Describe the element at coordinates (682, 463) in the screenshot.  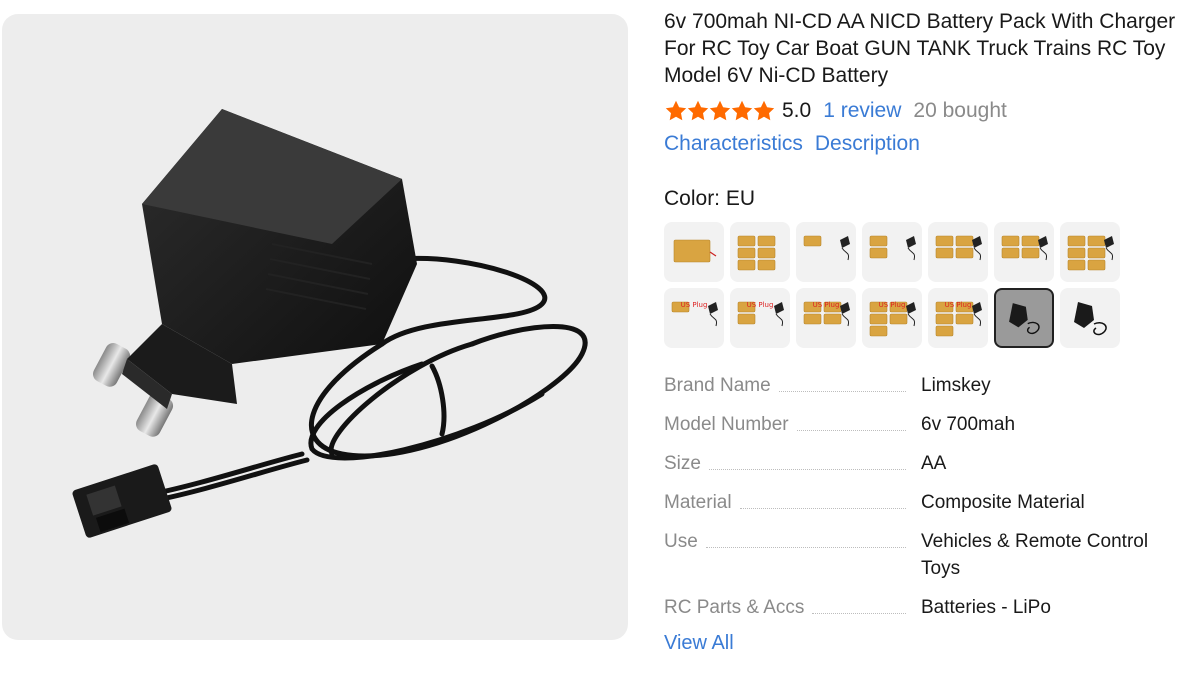
I see `spec-key: Size` at that location.